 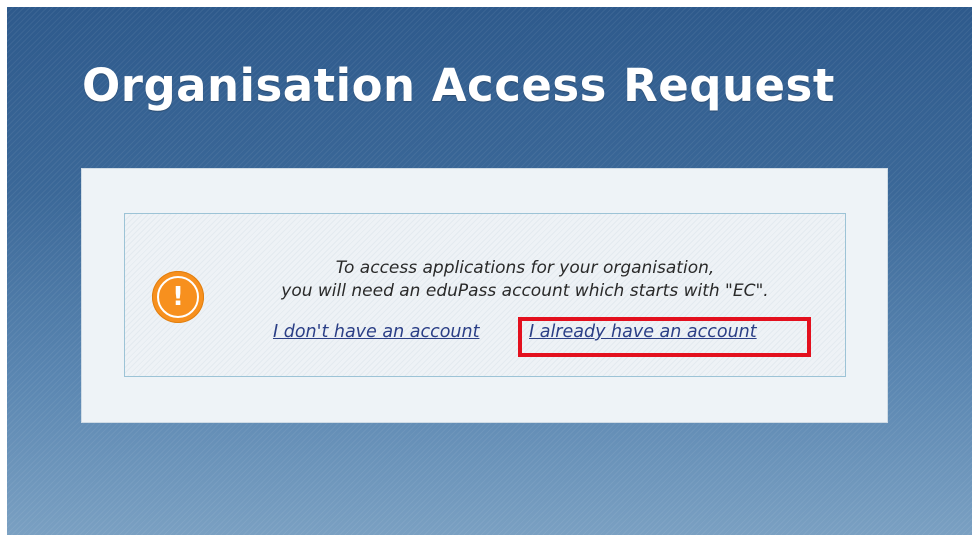 I want to click on warning-icon: !, so click(x=178, y=297).